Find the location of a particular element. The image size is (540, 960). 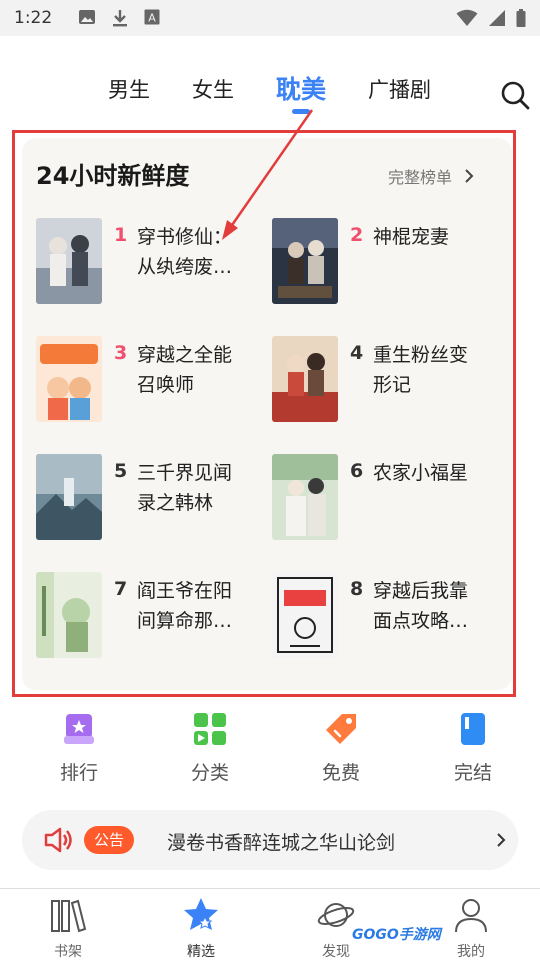

top-tabs: 男生 女生 耽美 广播剧 is located at coordinates (270, 91).